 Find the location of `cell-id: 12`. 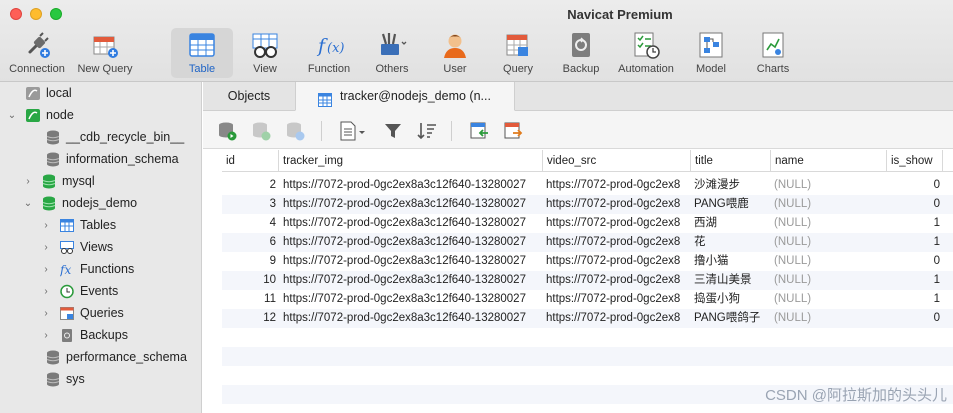

cell-id: 12 is located at coordinates (250, 318).